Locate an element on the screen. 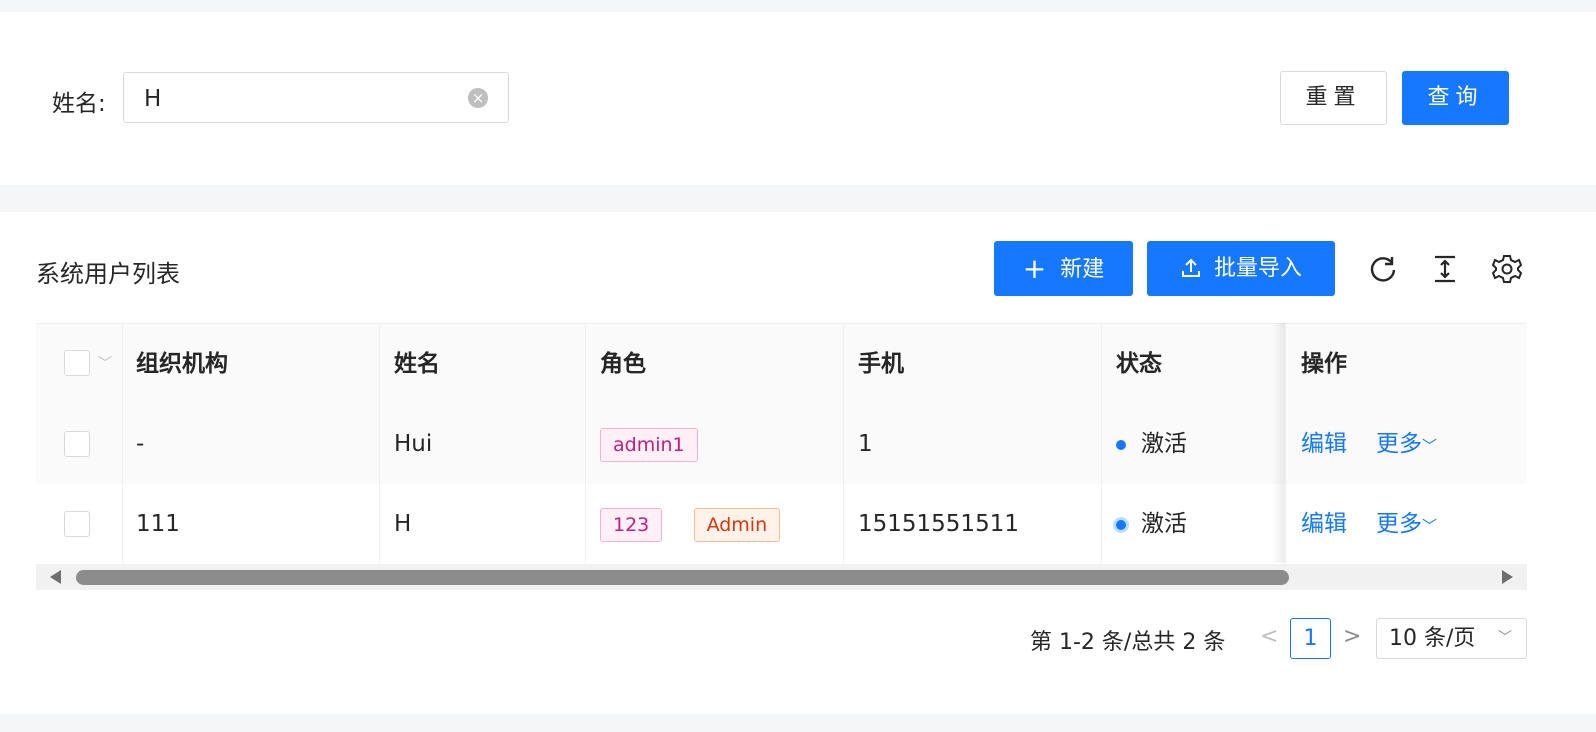 The width and height of the screenshot is (1596, 732). page-size-value: 10 条/页 is located at coordinates (1432, 638).